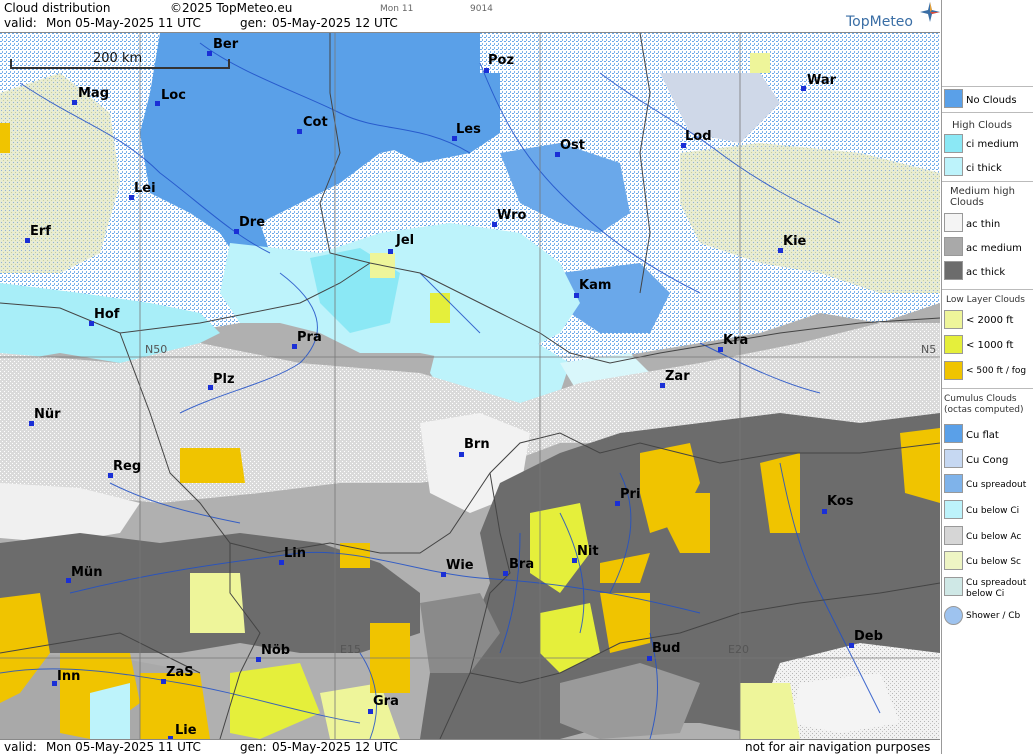 The width and height of the screenshot is (1033, 755). Describe the element at coordinates (630, 494) in the screenshot. I see `city-label: Pri` at that location.